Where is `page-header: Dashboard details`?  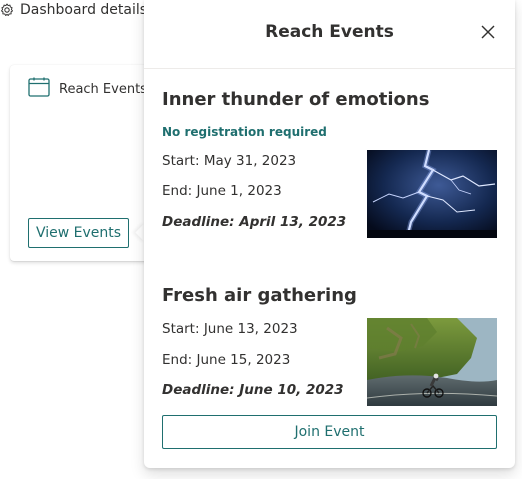
page-header: Dashboard details is located at coordinates (73, 10).